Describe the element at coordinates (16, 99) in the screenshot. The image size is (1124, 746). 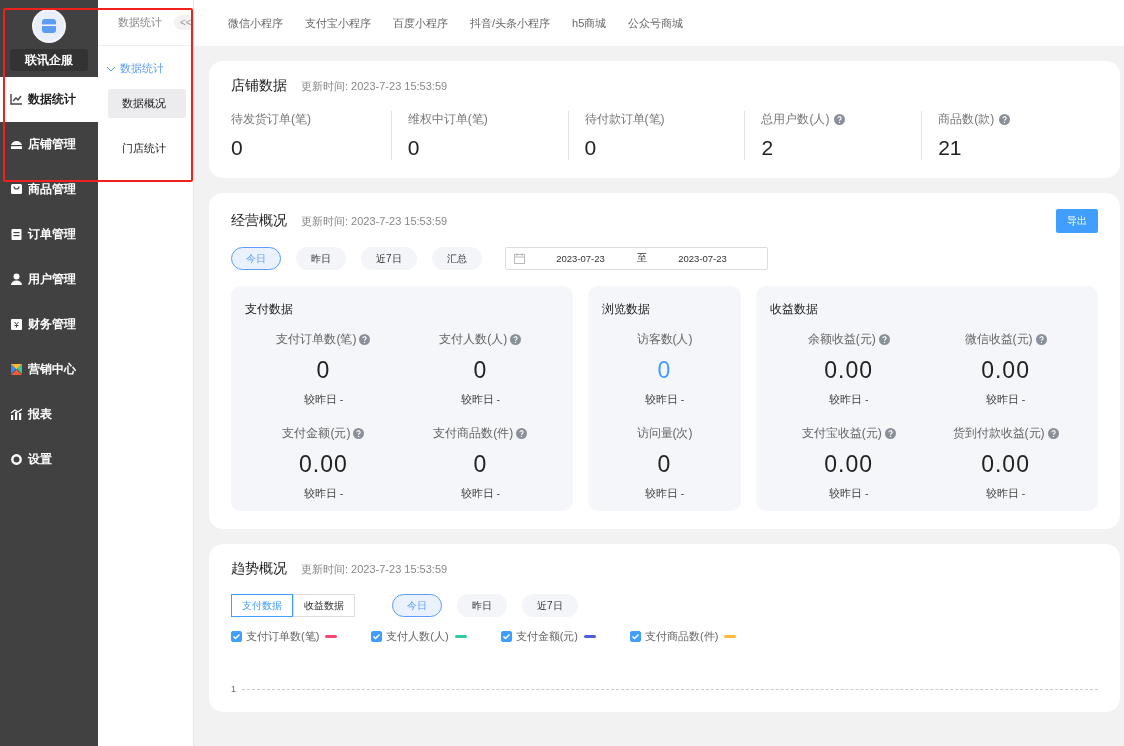
I see `chart-icon` at that location.